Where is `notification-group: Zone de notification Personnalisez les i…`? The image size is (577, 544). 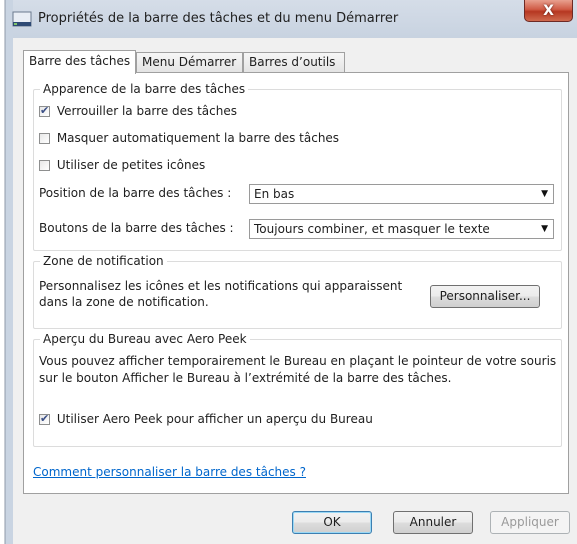
notification-group: Zone de notification Personnalisez les i… is located at coordinates (297, 291).